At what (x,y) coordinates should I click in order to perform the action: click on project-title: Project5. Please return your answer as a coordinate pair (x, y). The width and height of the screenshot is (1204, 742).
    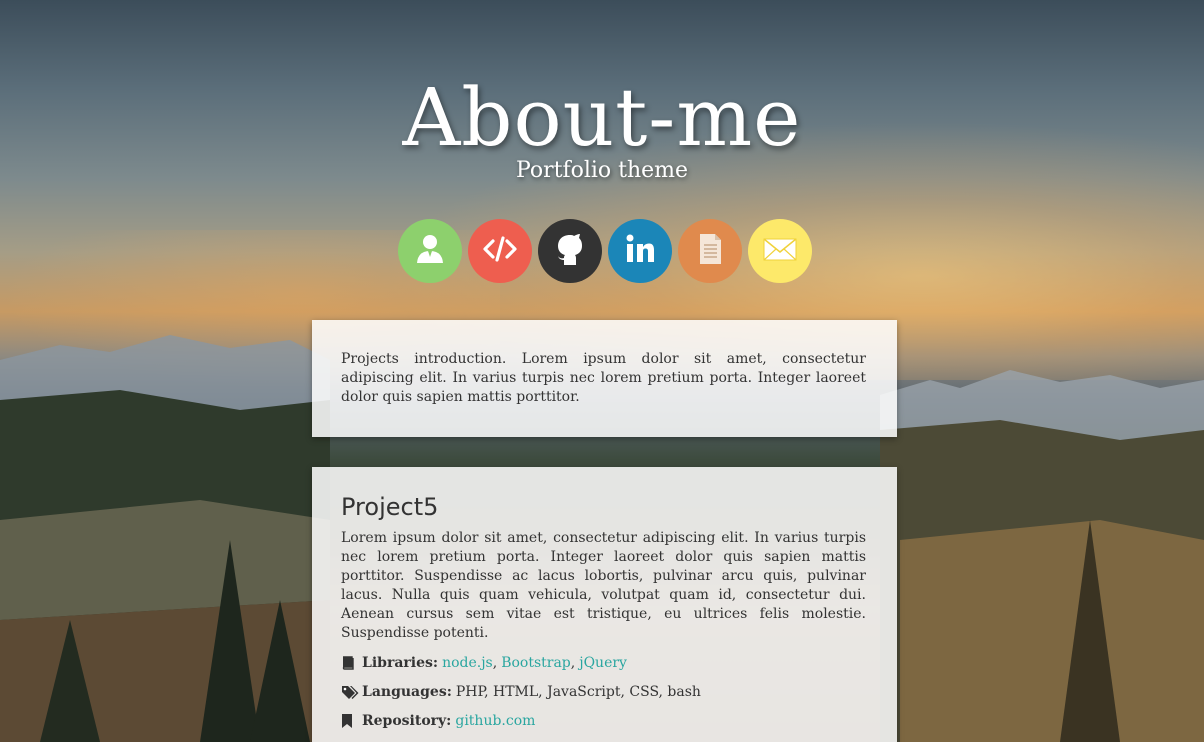
    Looking at the image, I should click on (390, 507).